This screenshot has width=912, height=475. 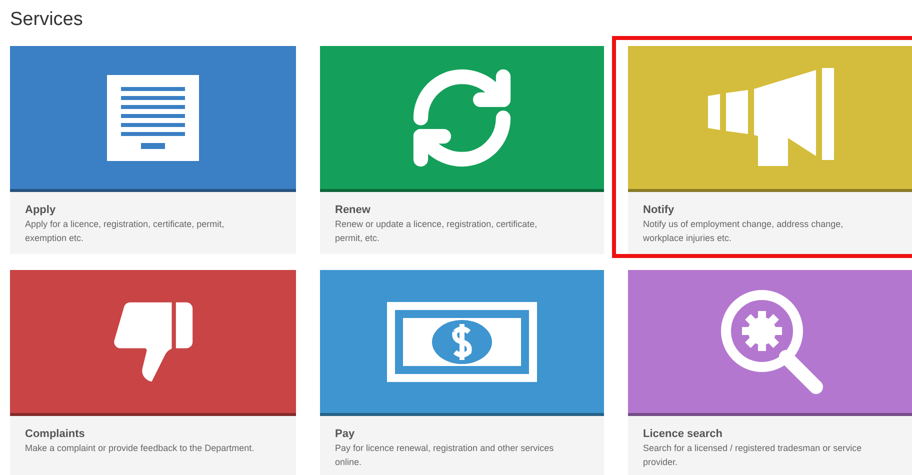 I want to click on service-description: Search for a licensed / registered tradesman or service provider., so click(x=753, y=455).